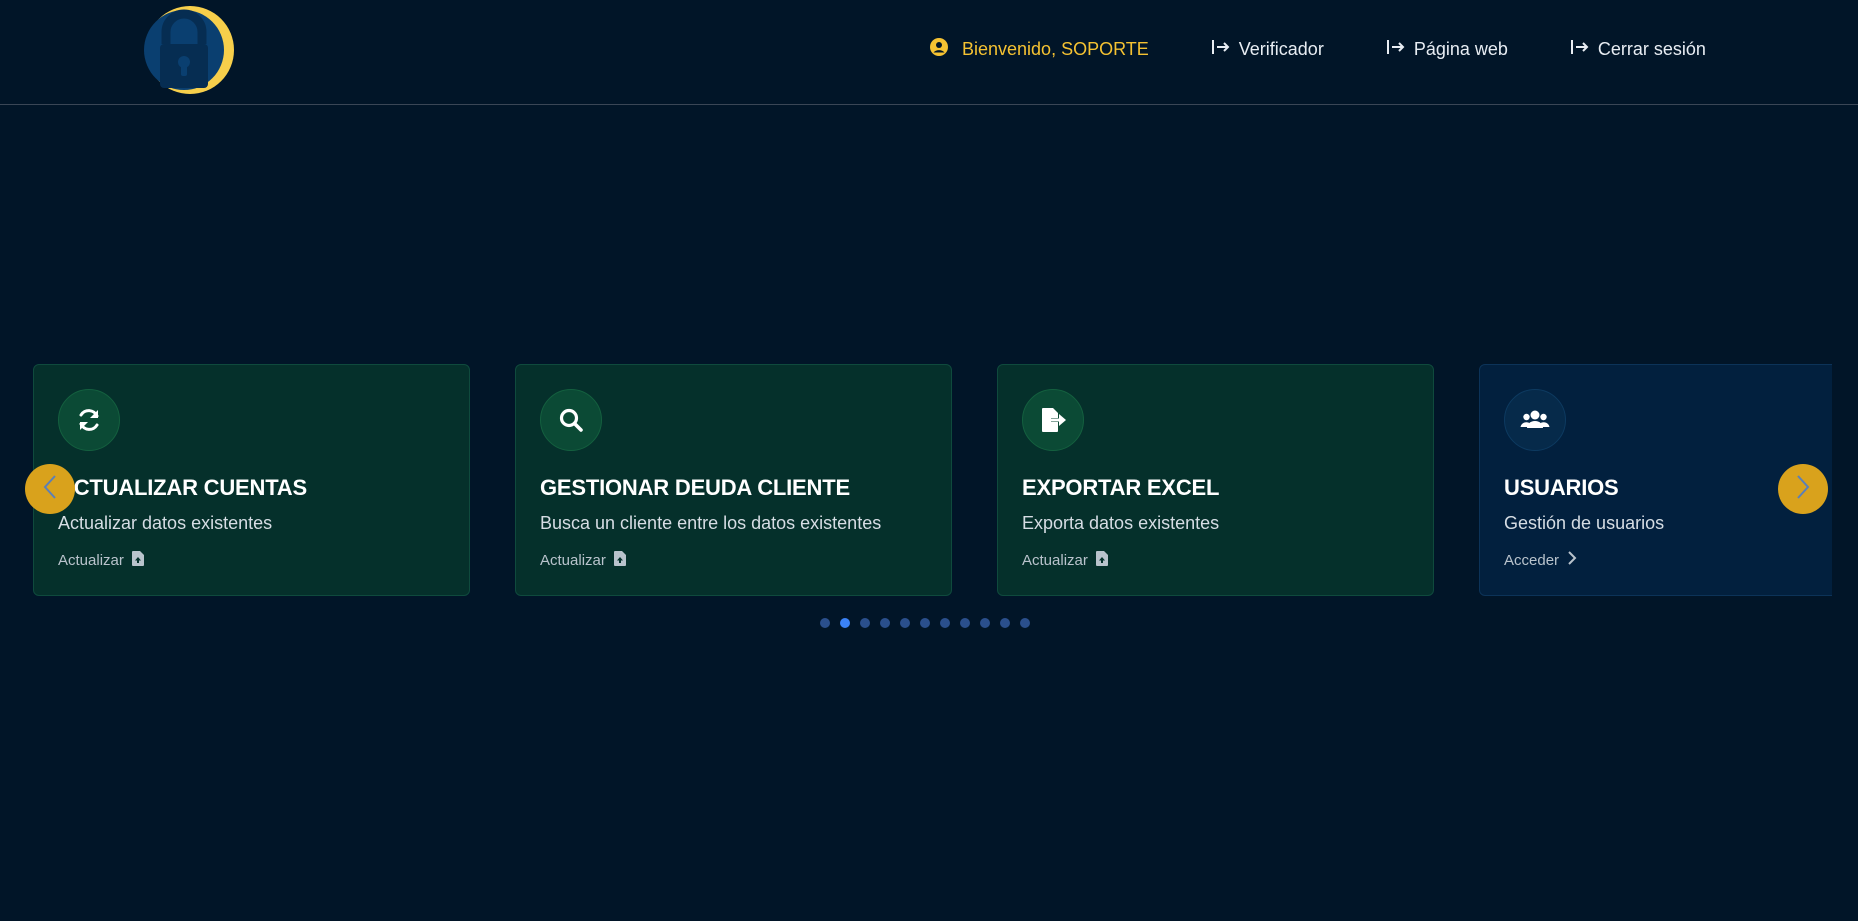  Describe the element at coordinates (1121, 487) in the screenshot. I see `card-title: EXPORTAR EXCEL` at that location.